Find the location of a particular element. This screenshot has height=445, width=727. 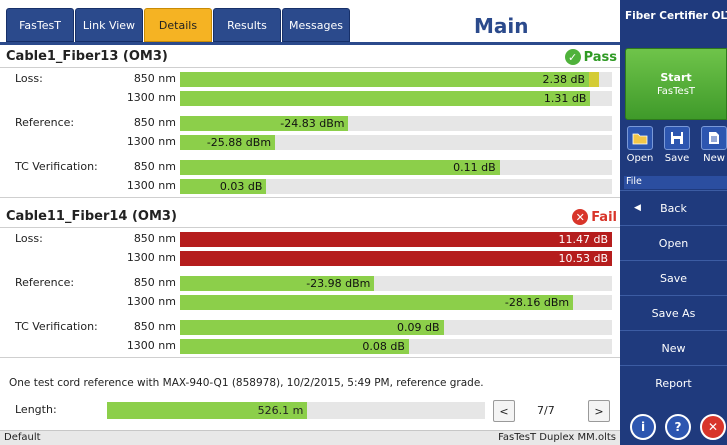

measurement-row: Loss: 850 nm 2.38 dB is located at coordinates (310, 79).